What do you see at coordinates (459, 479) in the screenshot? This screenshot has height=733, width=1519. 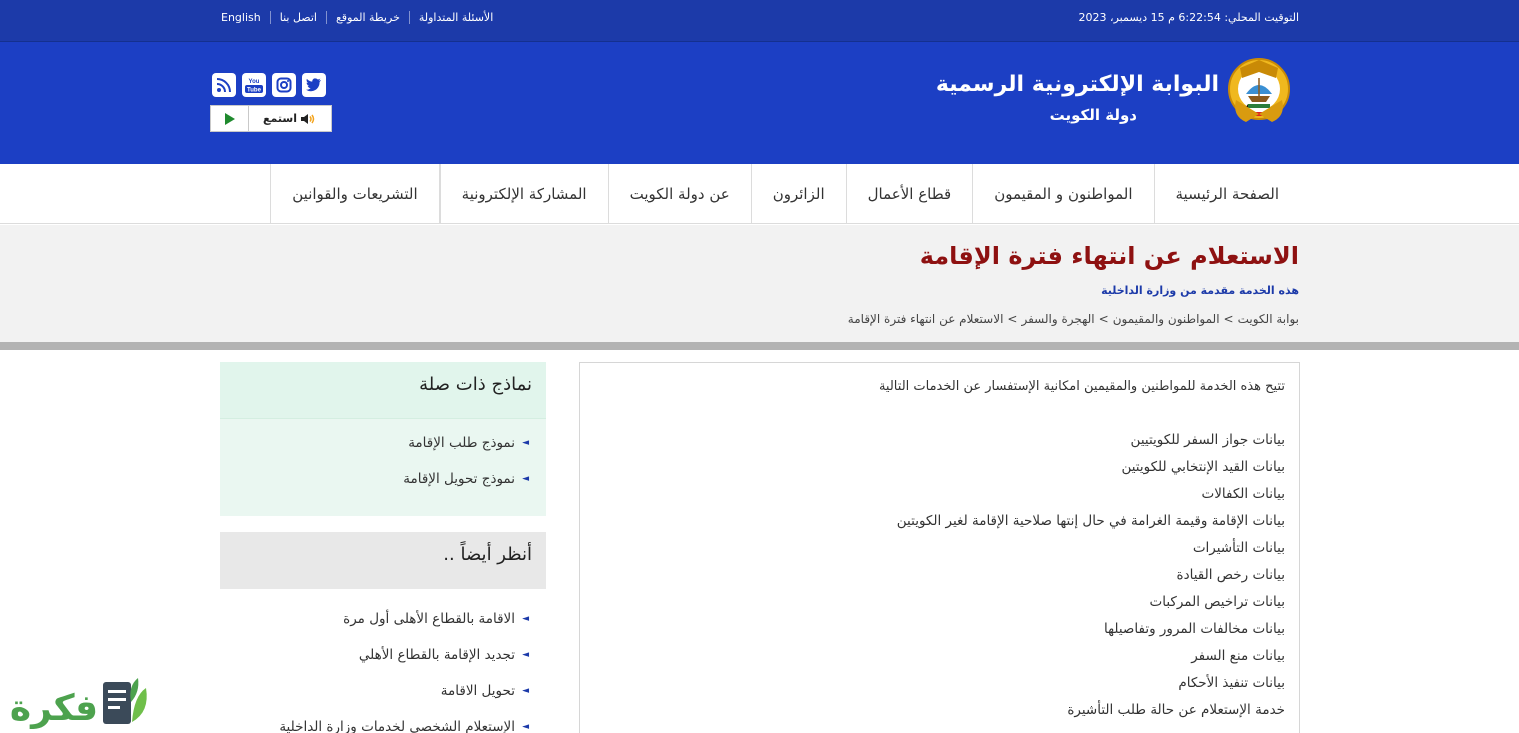 I see `related-form-label: نموذج تحويل الإقامة` at bounding box center [459, 479].